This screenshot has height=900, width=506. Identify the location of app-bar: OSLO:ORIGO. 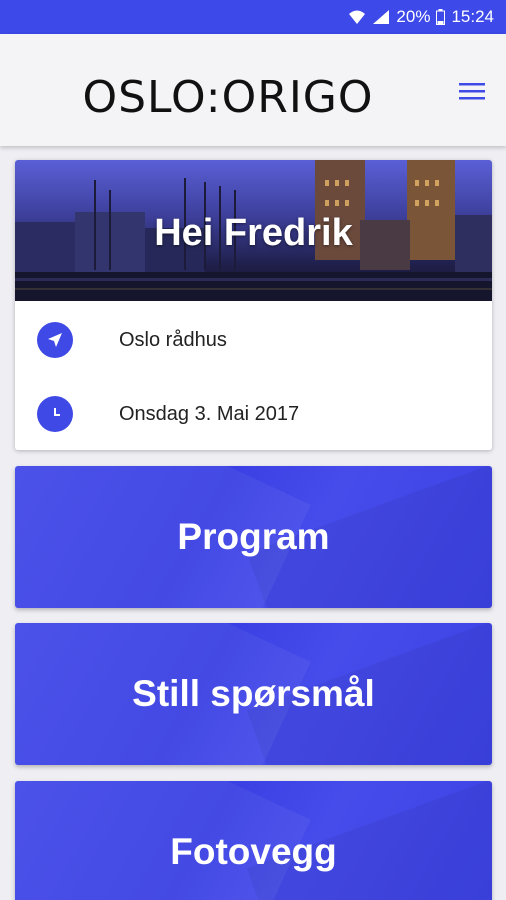
(253, 90).